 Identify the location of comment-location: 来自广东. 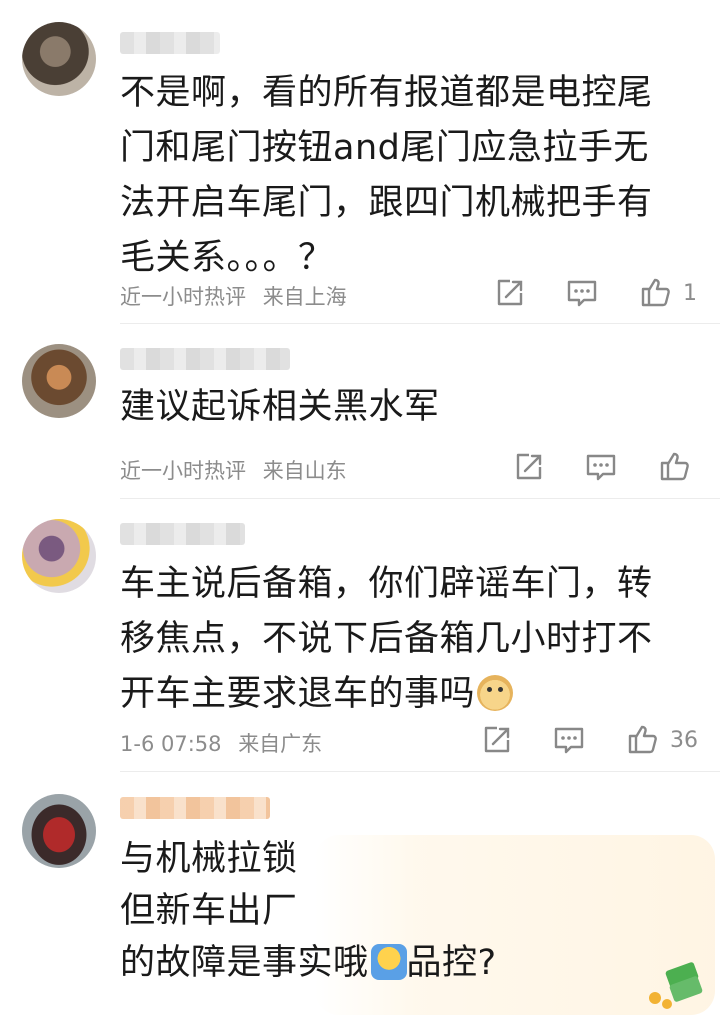
(280, 744).